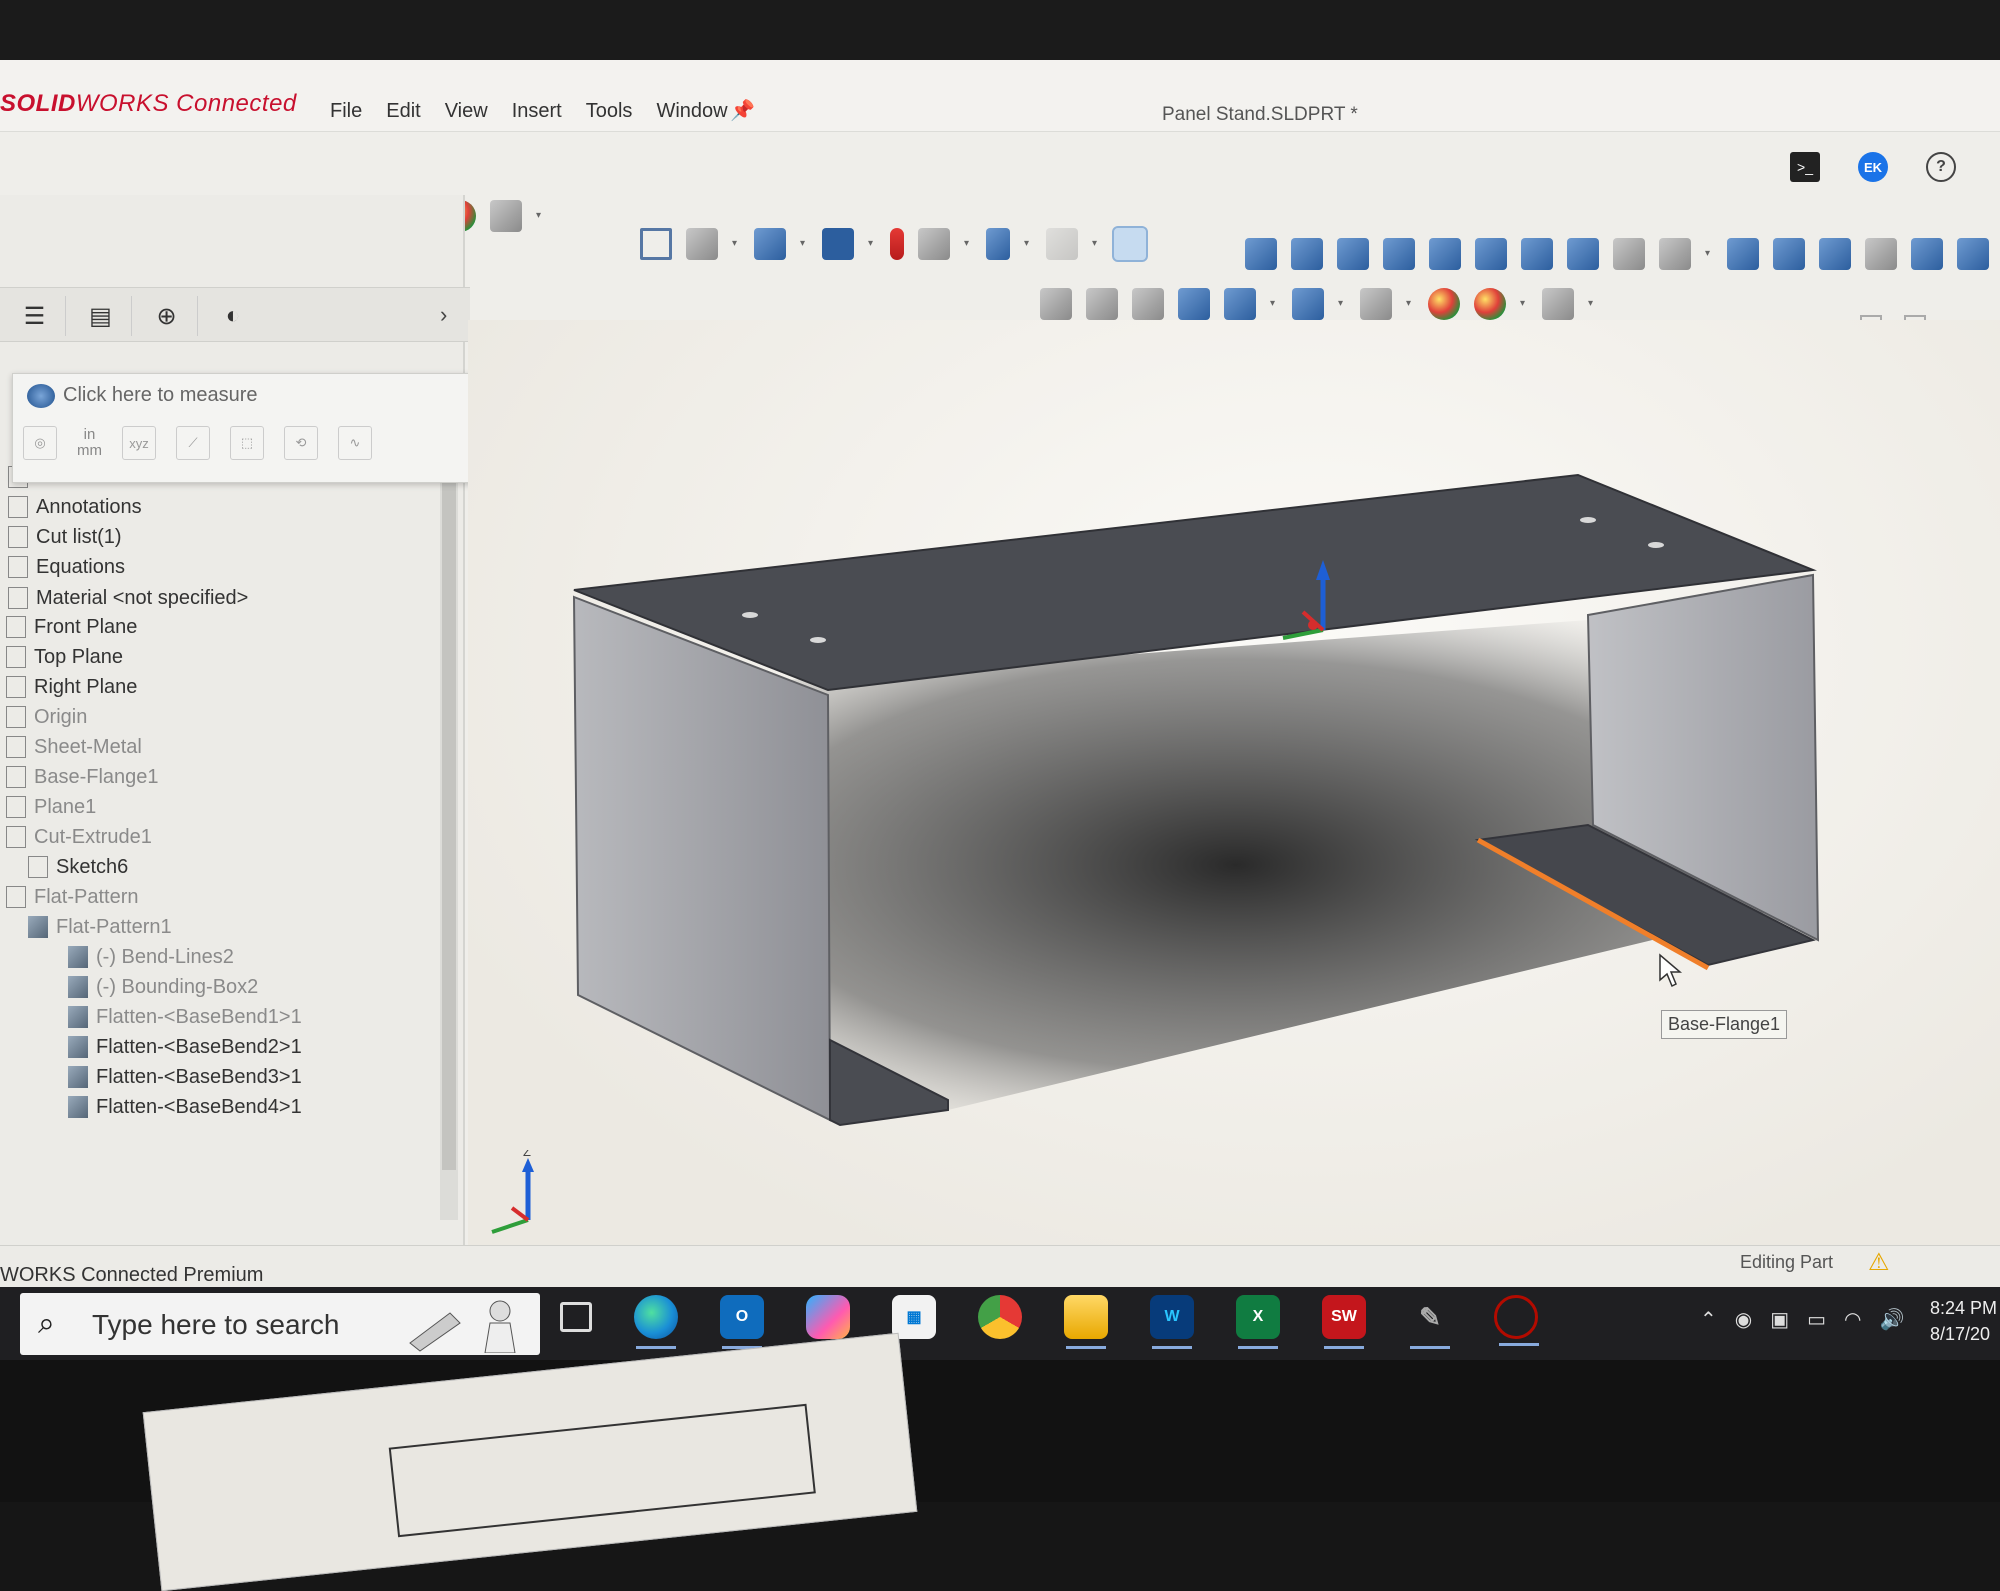 The height and width of the screenshot is (1591, 2000). I want to click on previous-view-icon, so click(1148, 304).